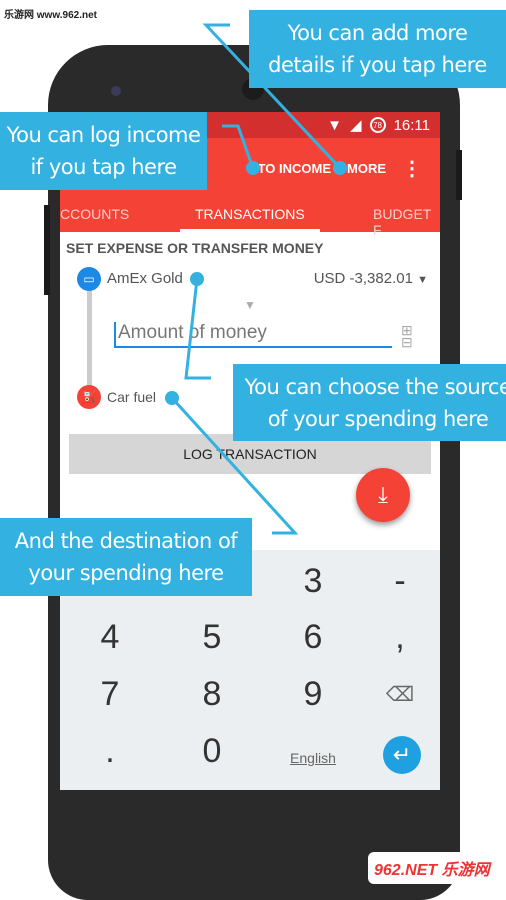  What do you see at coordinates (103, 151) in the screenshot?
I see `callout-income: You can log income if you tap here` at bounding box center [103, 151].